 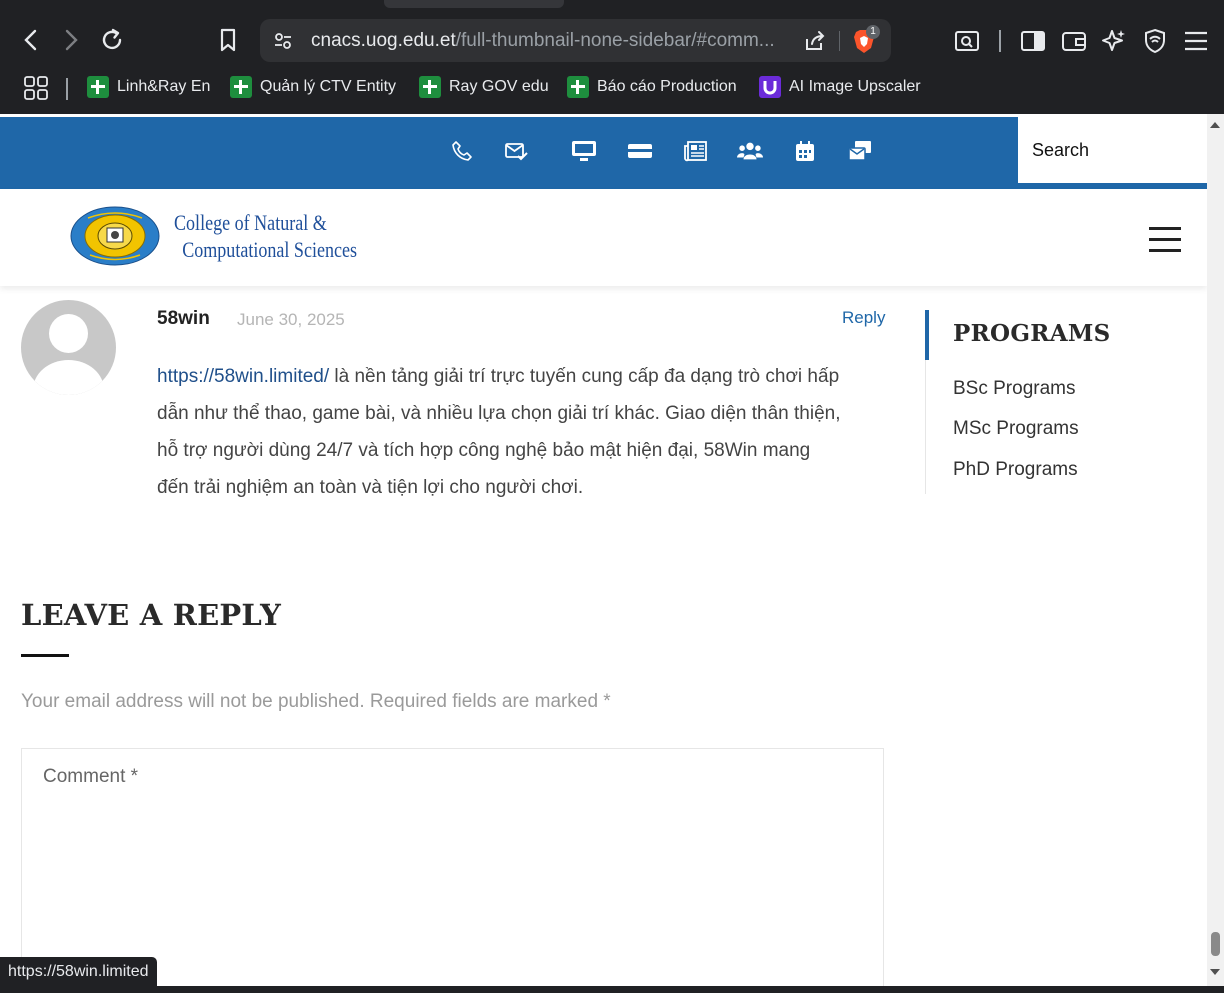 What do you see at coordinates (866, 39) in the screenshot?
I see `brave-shields-button: 1` at bounding box center [866, 39].